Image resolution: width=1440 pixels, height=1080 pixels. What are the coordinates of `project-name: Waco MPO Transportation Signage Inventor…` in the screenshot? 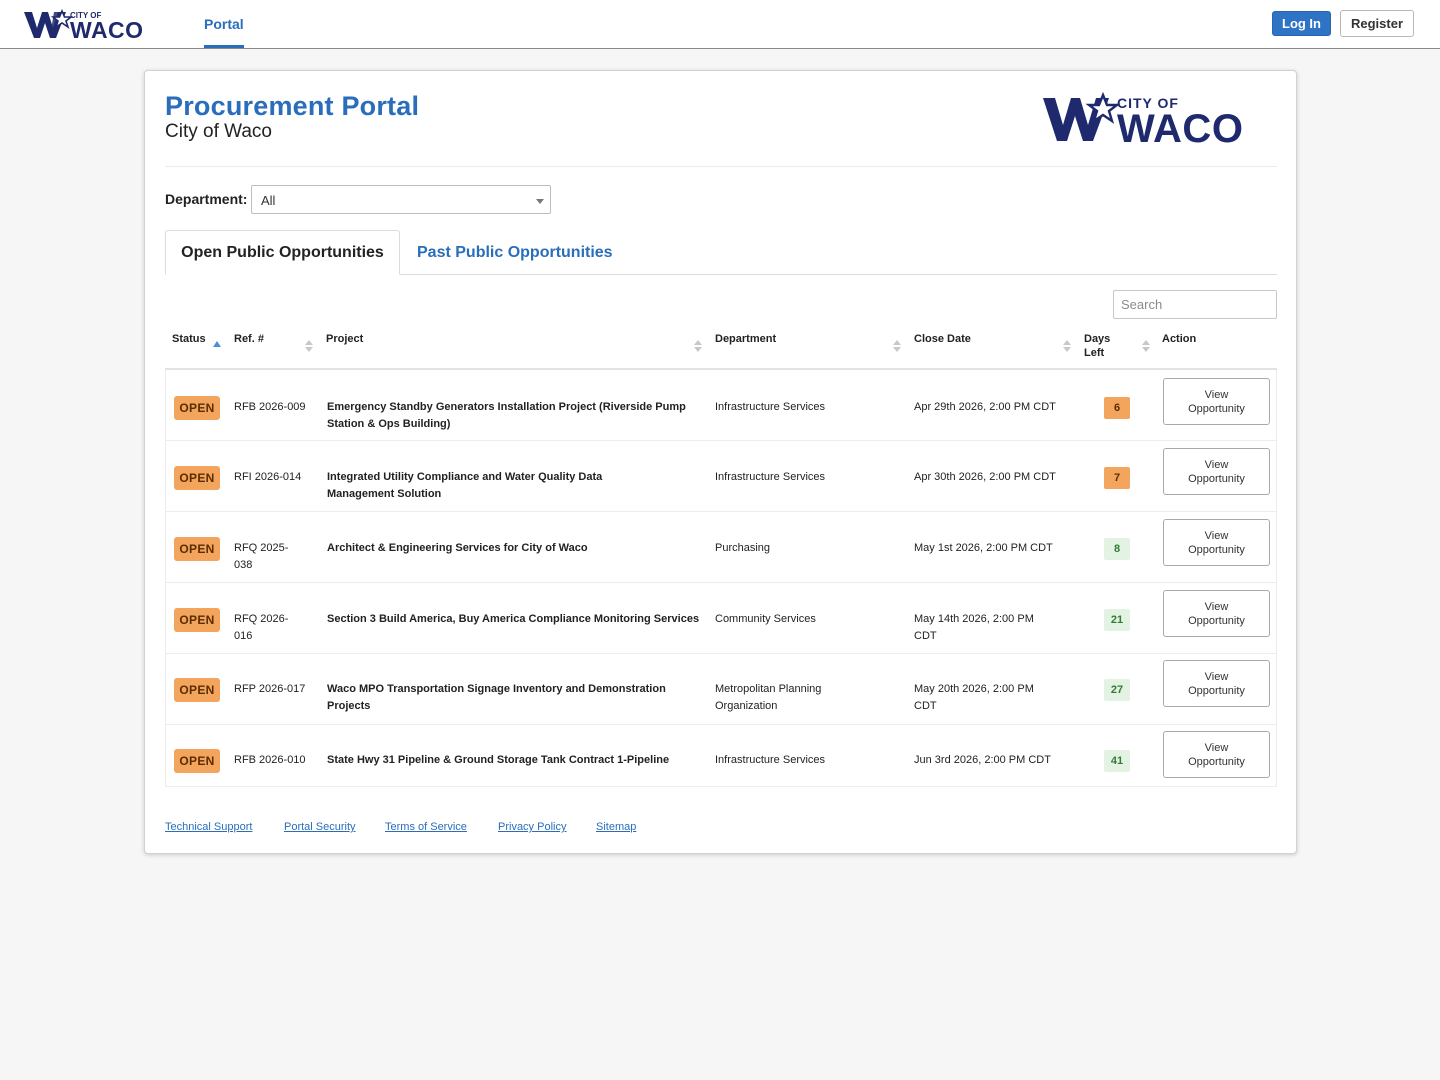 It's located at (496, 697).